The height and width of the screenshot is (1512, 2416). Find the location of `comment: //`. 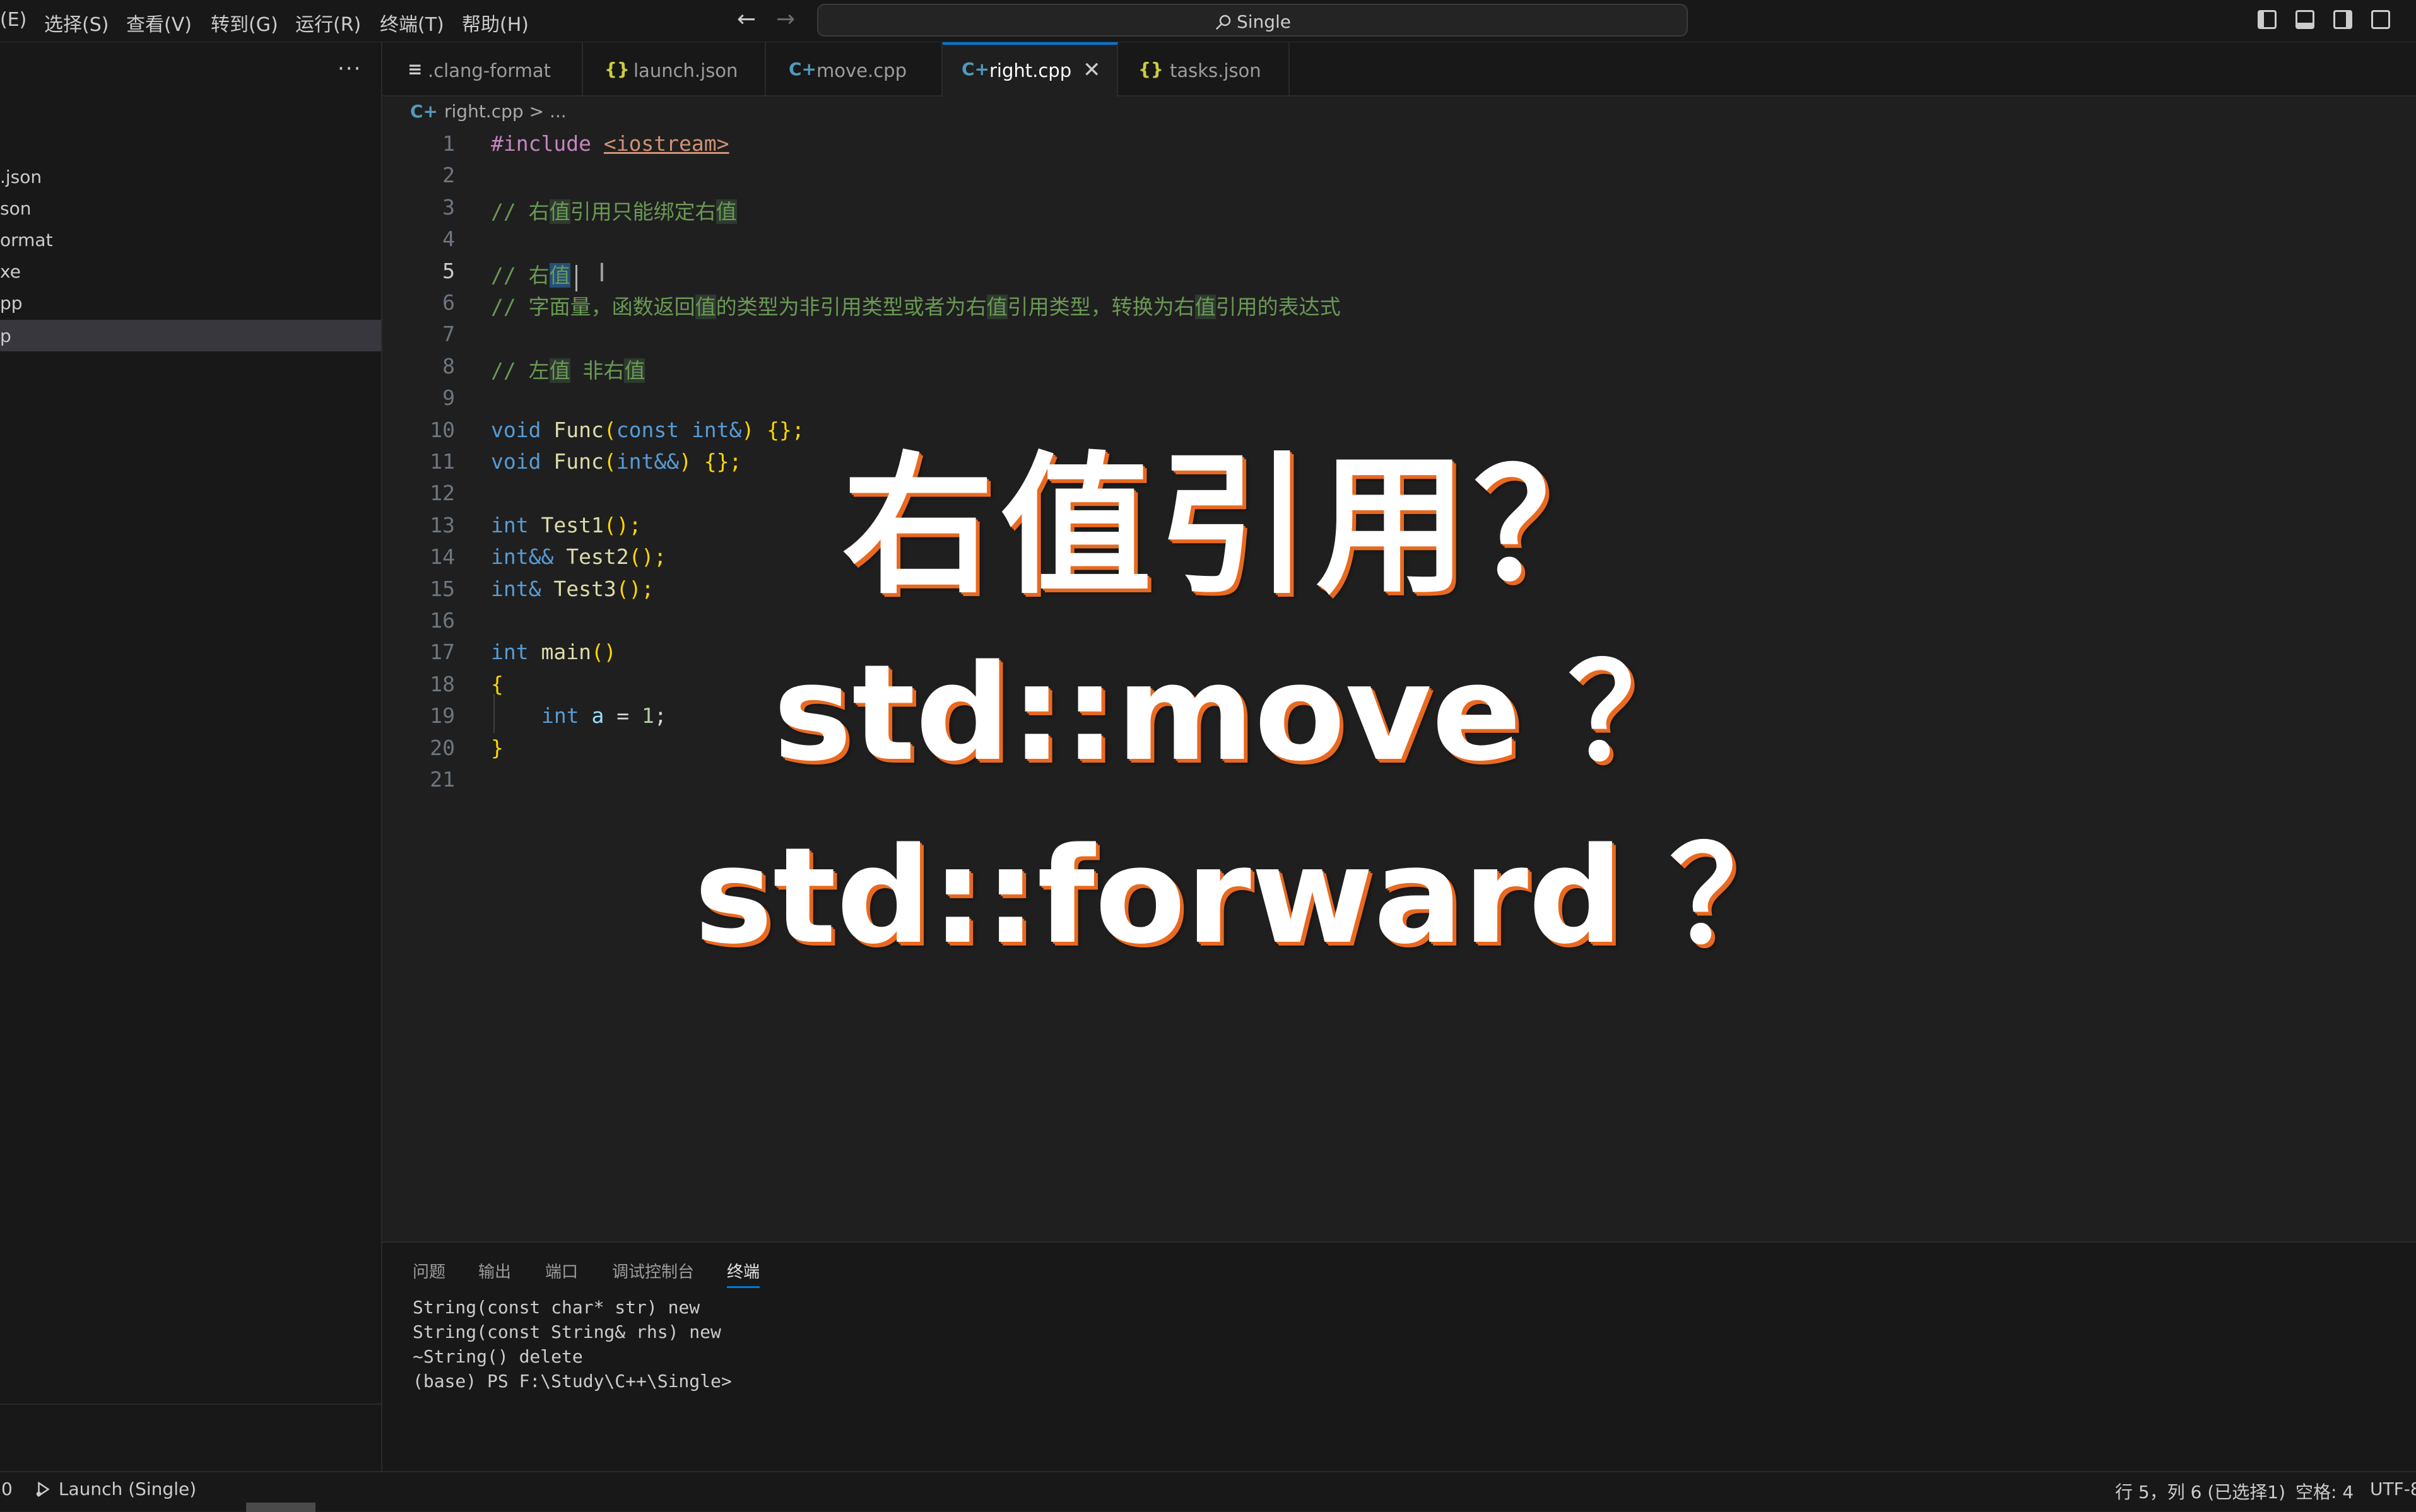

comment: // is located at coordinates (510, 211).